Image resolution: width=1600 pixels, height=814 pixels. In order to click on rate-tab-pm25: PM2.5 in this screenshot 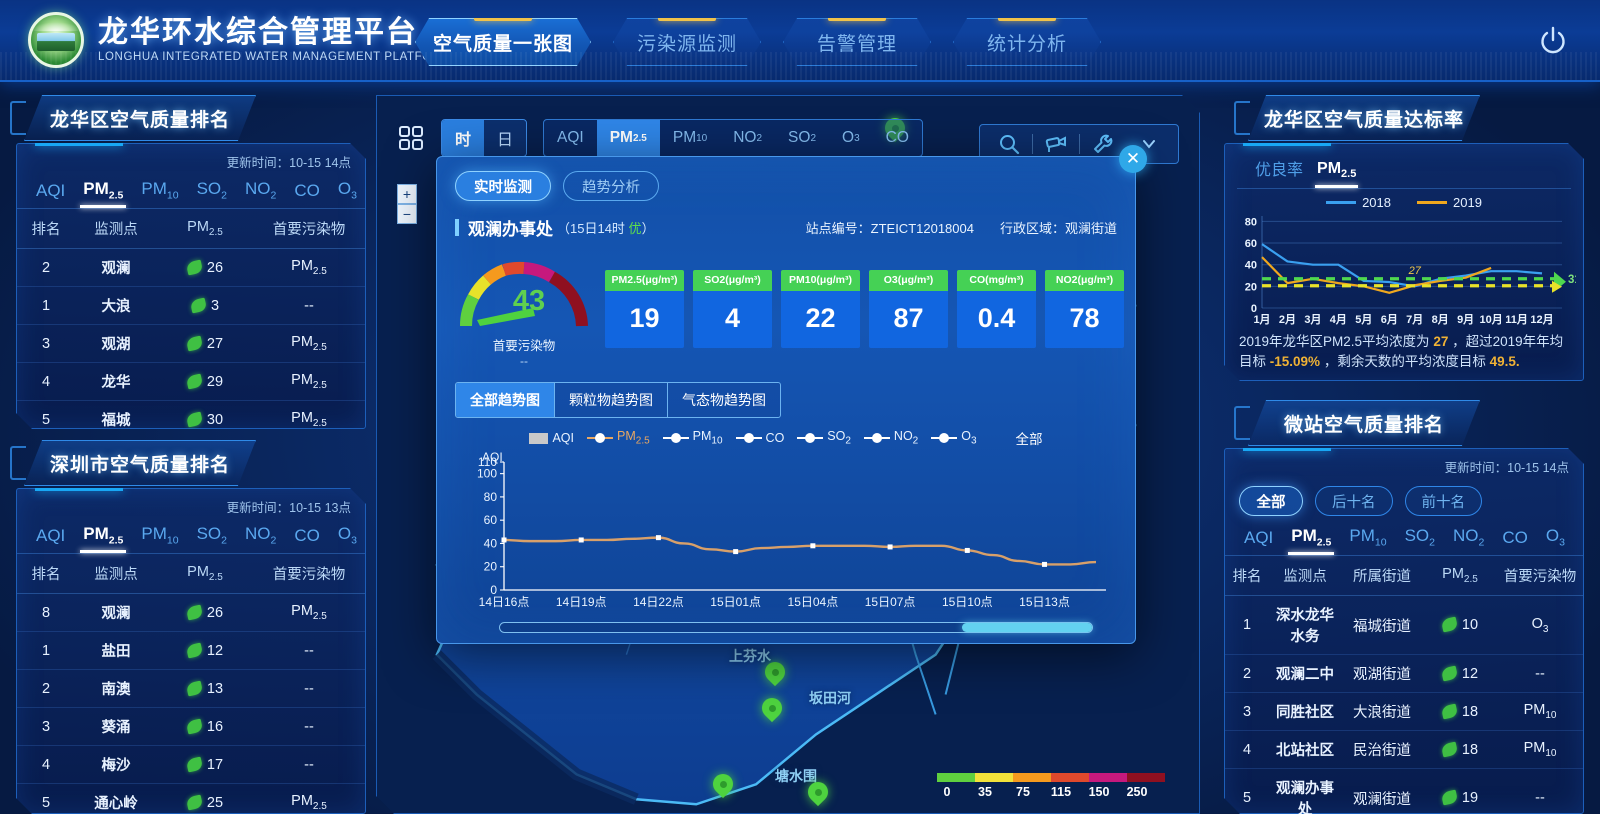, I will do `click(1336, 173)`.